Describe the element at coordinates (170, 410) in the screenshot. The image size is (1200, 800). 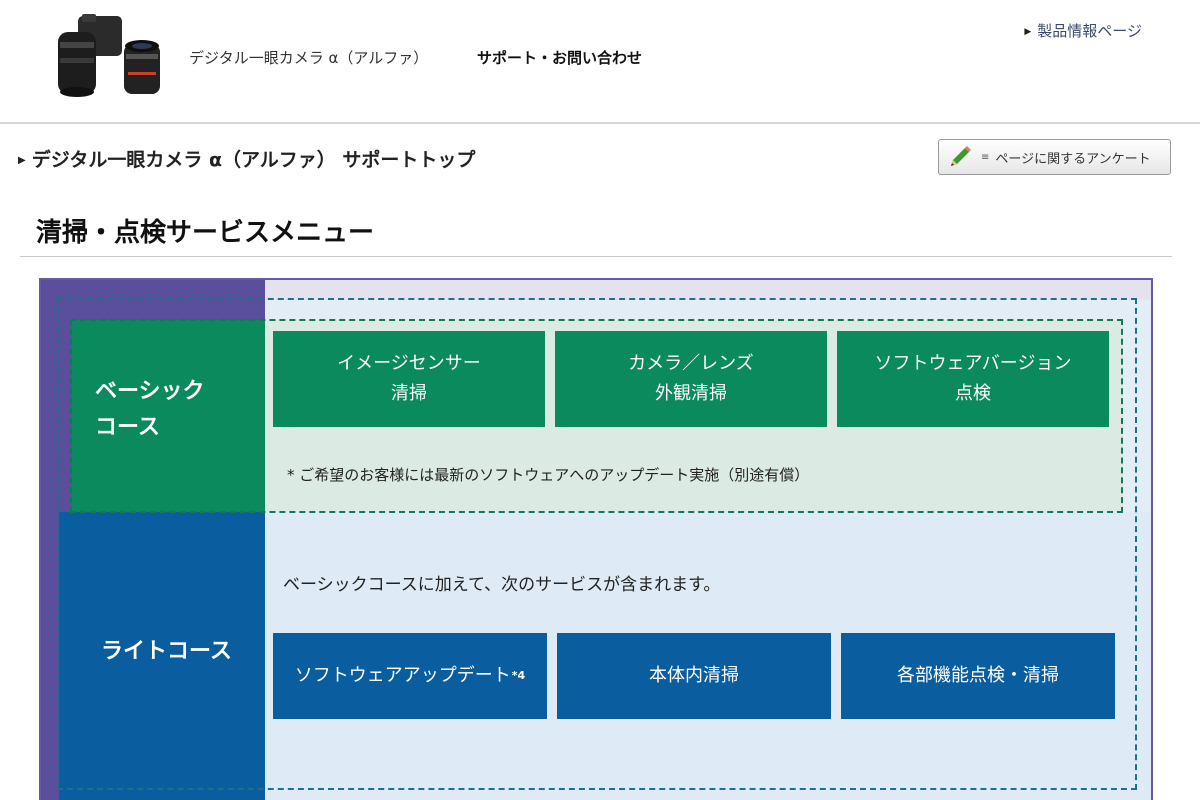
I see `basic-course-label: ベーシック コース` at that location.